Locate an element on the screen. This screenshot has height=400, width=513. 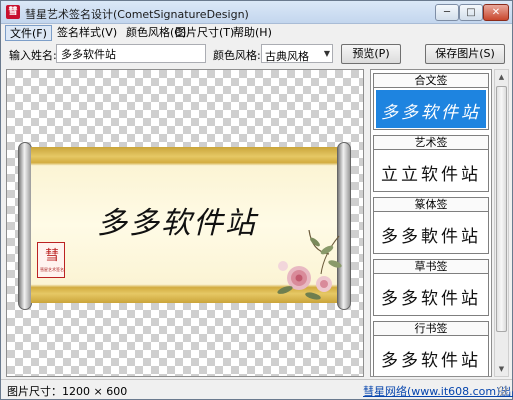
style-card: 行书签 多多软件站 is located at coordinates (431, 348).